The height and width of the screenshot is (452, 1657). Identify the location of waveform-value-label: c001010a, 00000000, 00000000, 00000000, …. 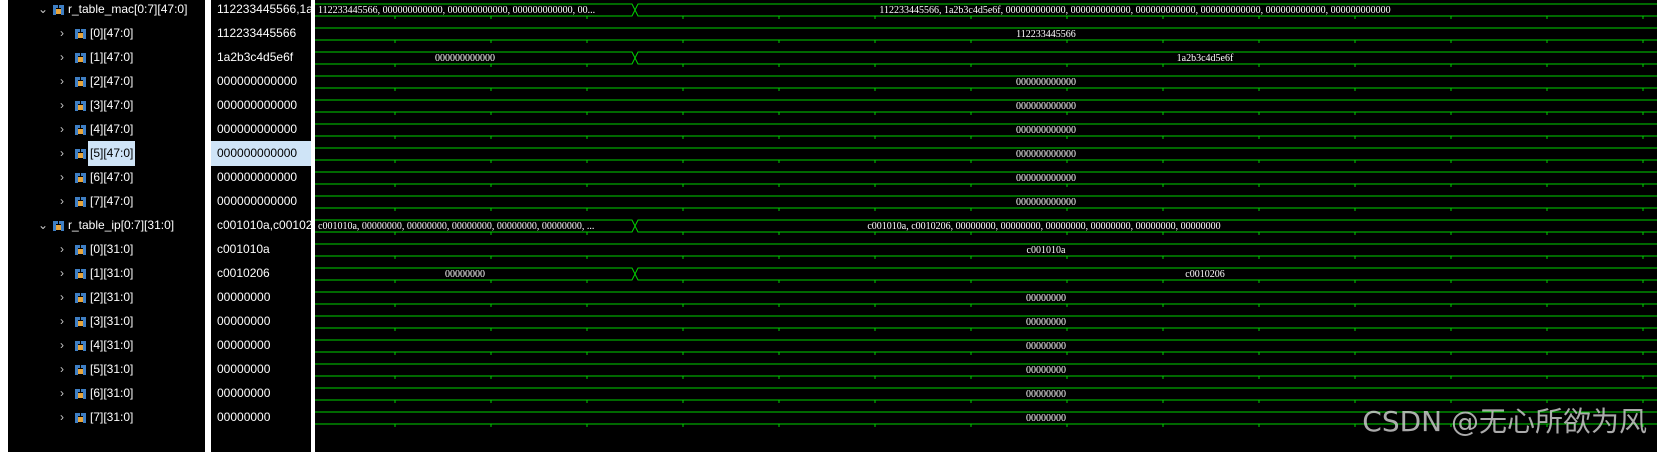
(456, 226).